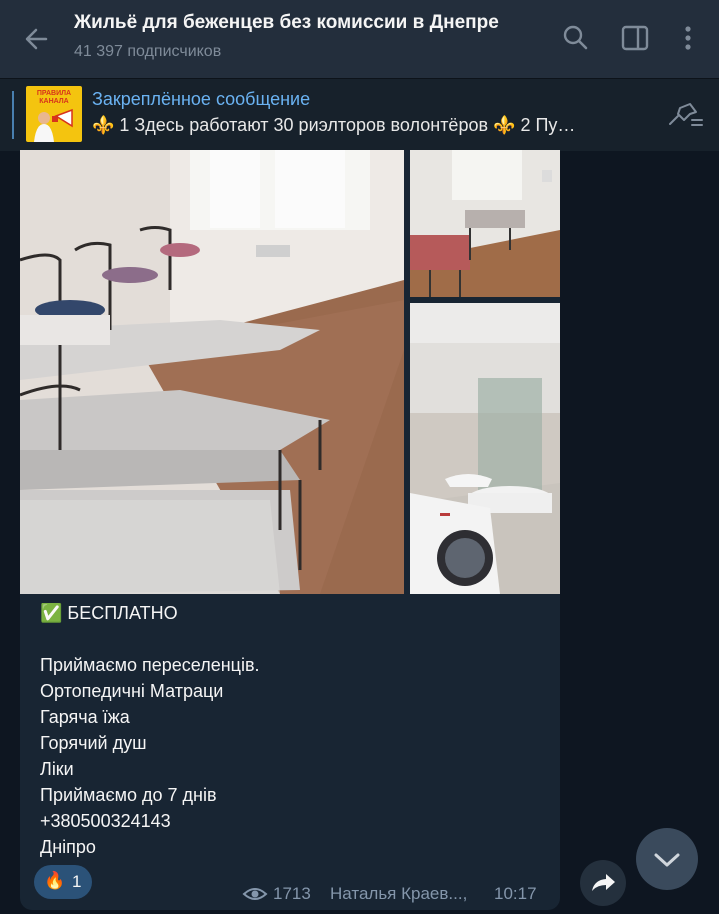  Describe the element at coordinates (37, 39) in the screenshot. I see `back-arrow-icon` at that location.